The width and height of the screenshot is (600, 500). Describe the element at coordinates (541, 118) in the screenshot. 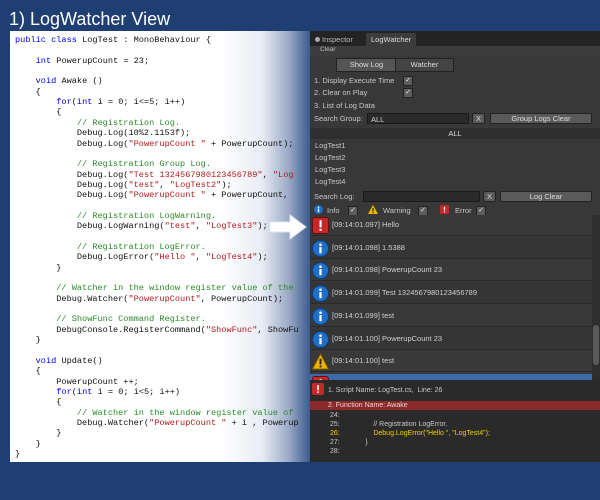

I see `group-logs-clear-button: Group Logs Clear` at that location.